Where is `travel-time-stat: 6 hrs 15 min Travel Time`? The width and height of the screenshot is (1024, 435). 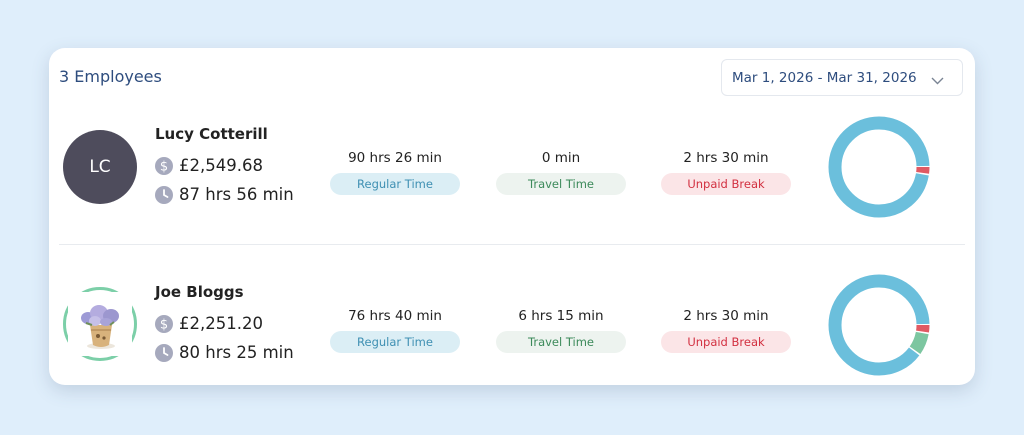 travel-time-stat: 6 hrs 15 min Travel Time is located at coordinates (561, 330).